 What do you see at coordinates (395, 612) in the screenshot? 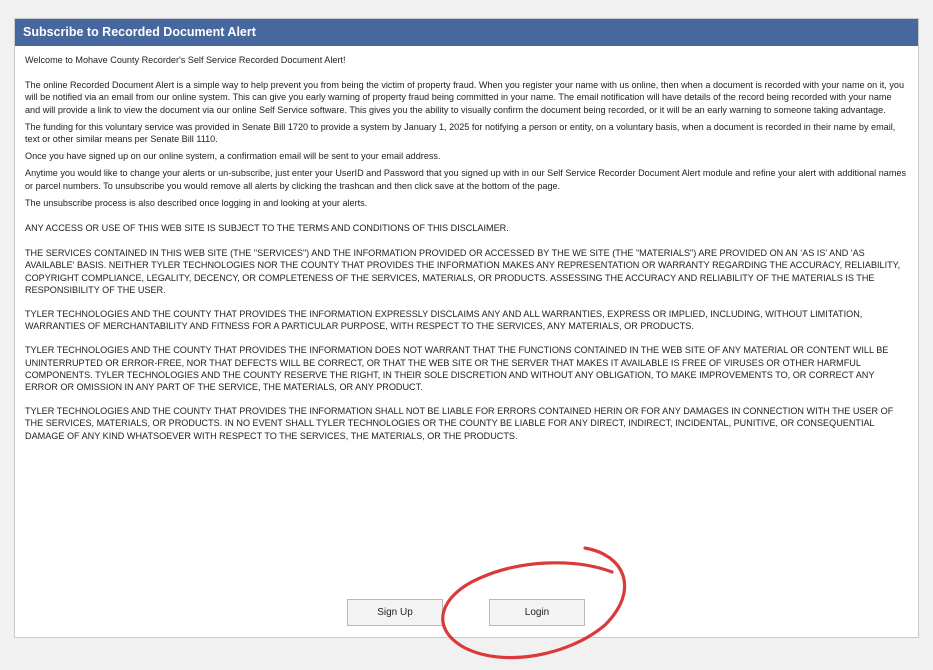
I see `sign-up-button: Sign Up` at bounding box center [395, 612].